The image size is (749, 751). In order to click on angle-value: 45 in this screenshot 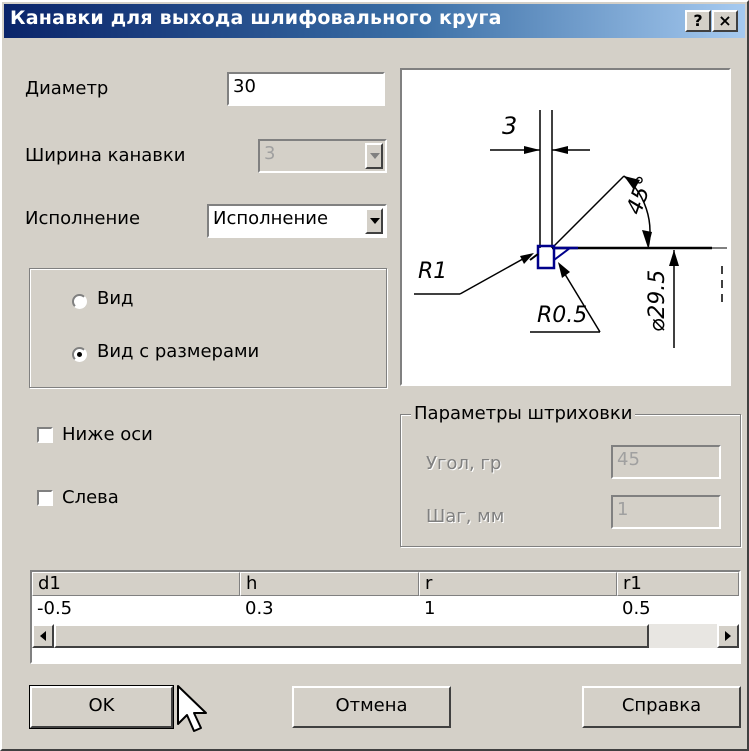, I will do `click(628, 459)`.